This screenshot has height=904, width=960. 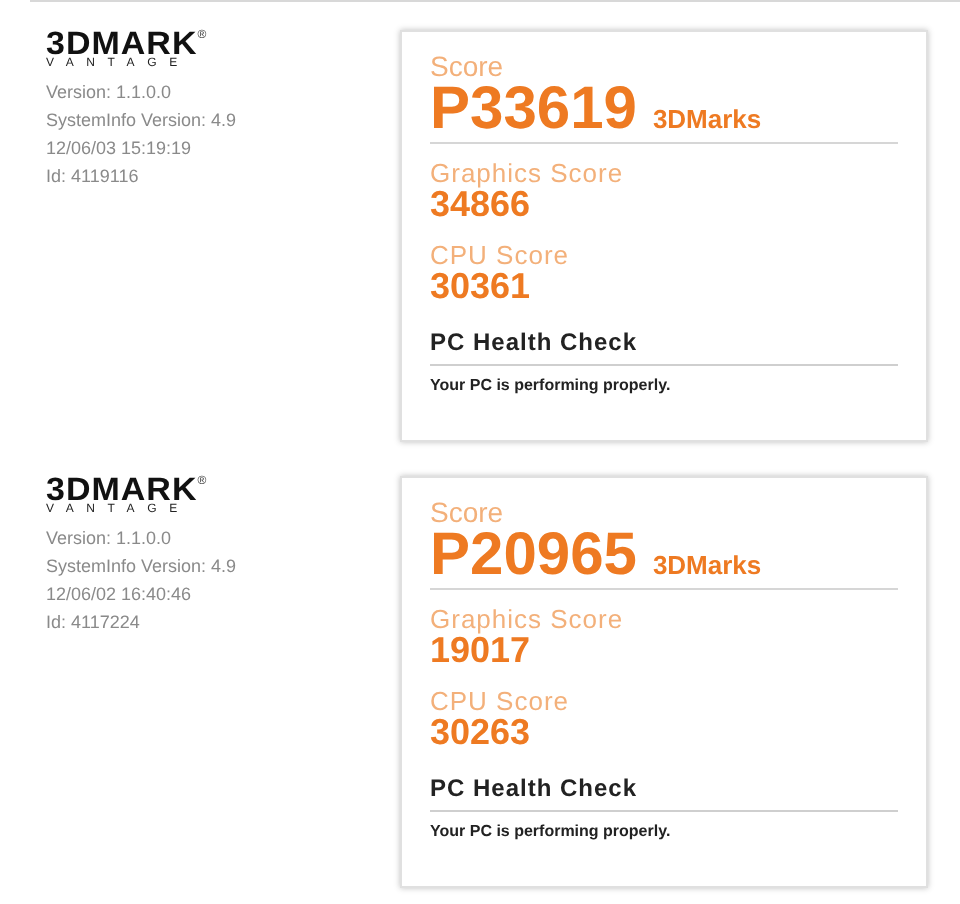 What do you see at coordinates (93, 177) in the screenshot?
I see `info-text: Id: 4119116` at bounding box center [93, 177].